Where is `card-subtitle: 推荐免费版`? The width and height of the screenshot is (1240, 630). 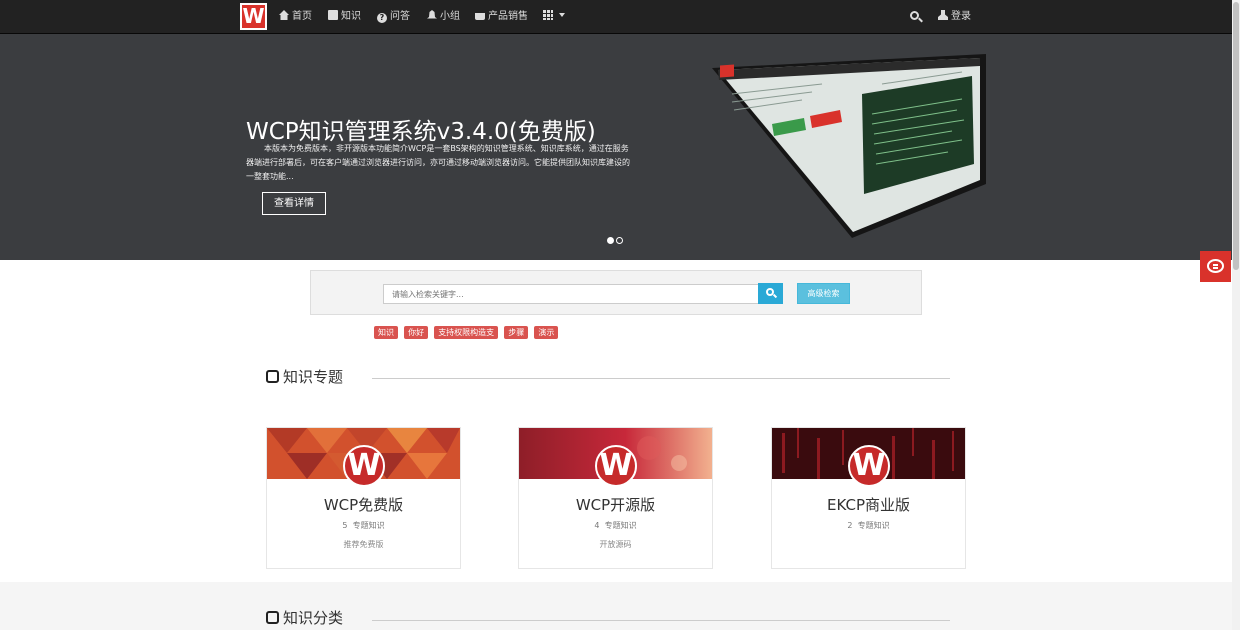 card-subtitle: 推荐免费版 is located at coordinates (363, 544).